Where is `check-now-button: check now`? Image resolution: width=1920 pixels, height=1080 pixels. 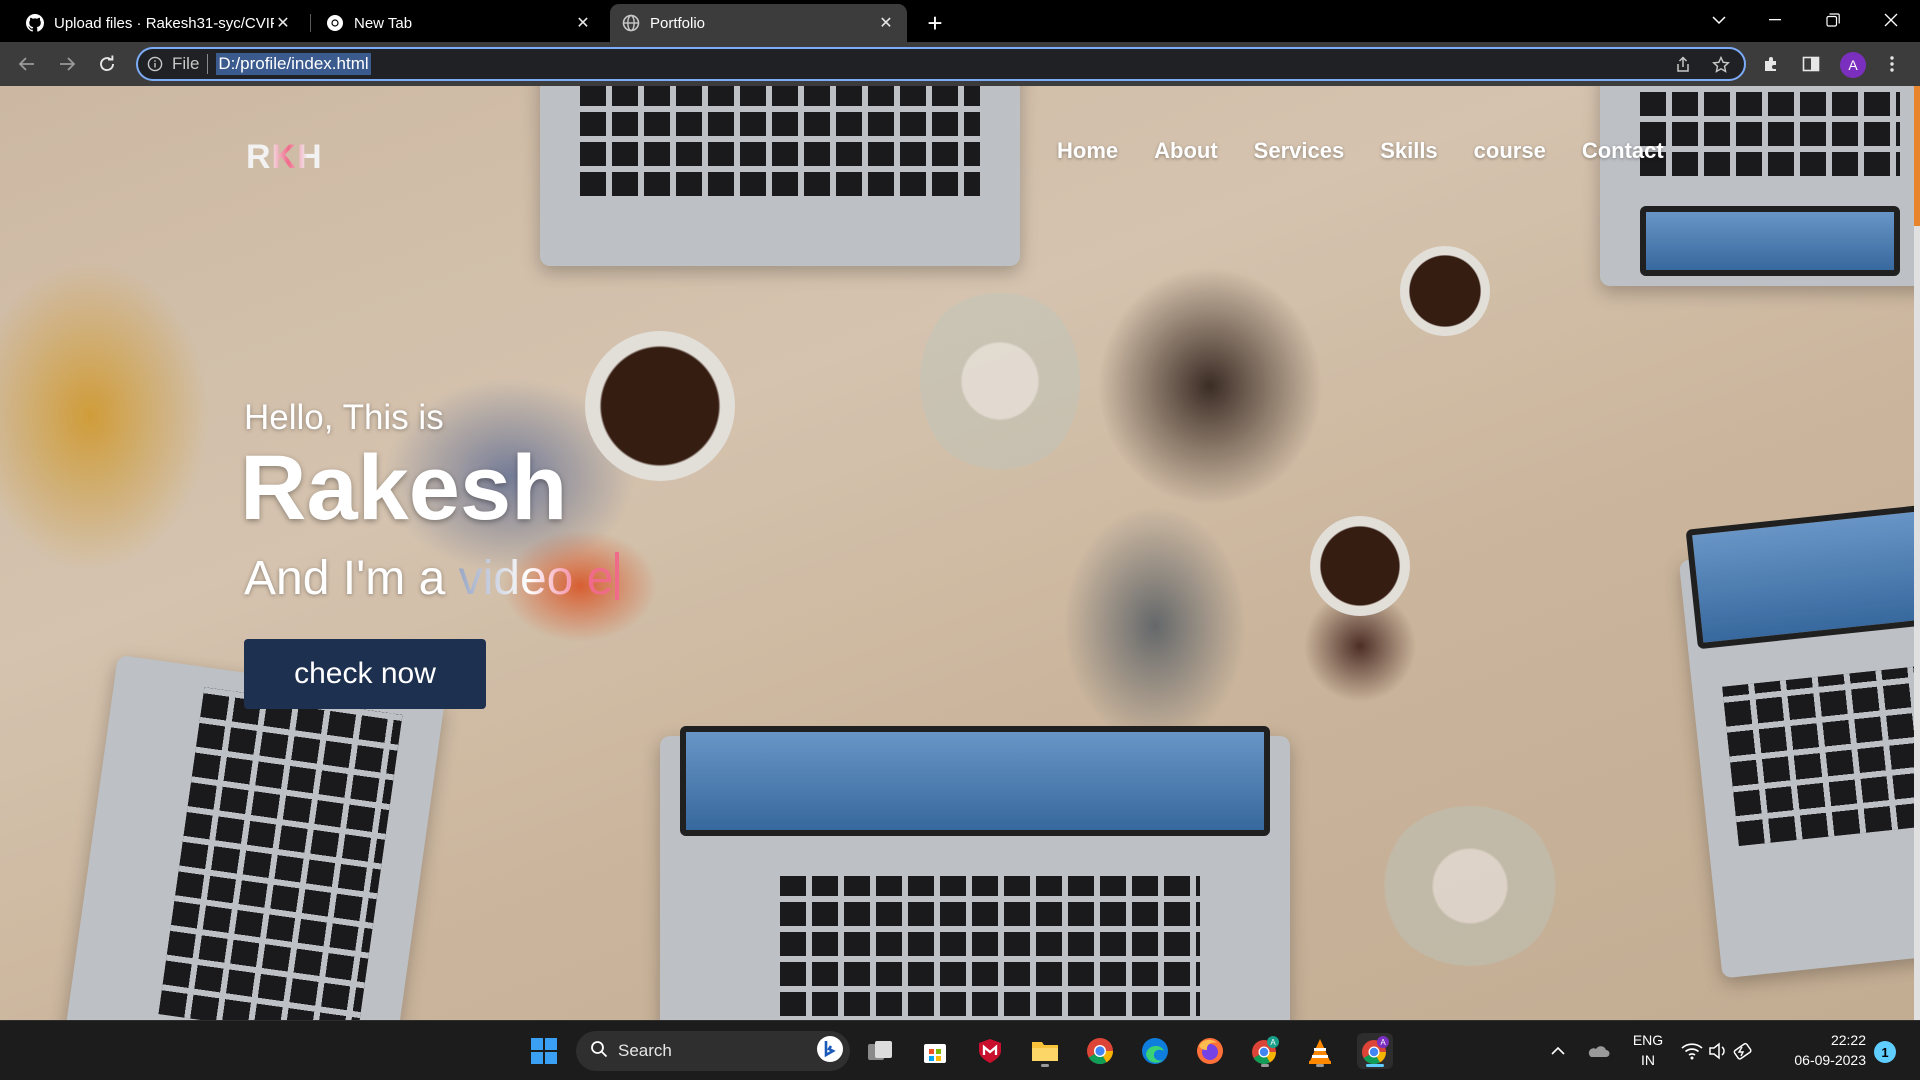 check-now-button: check now is located at coordinates (365, 674).